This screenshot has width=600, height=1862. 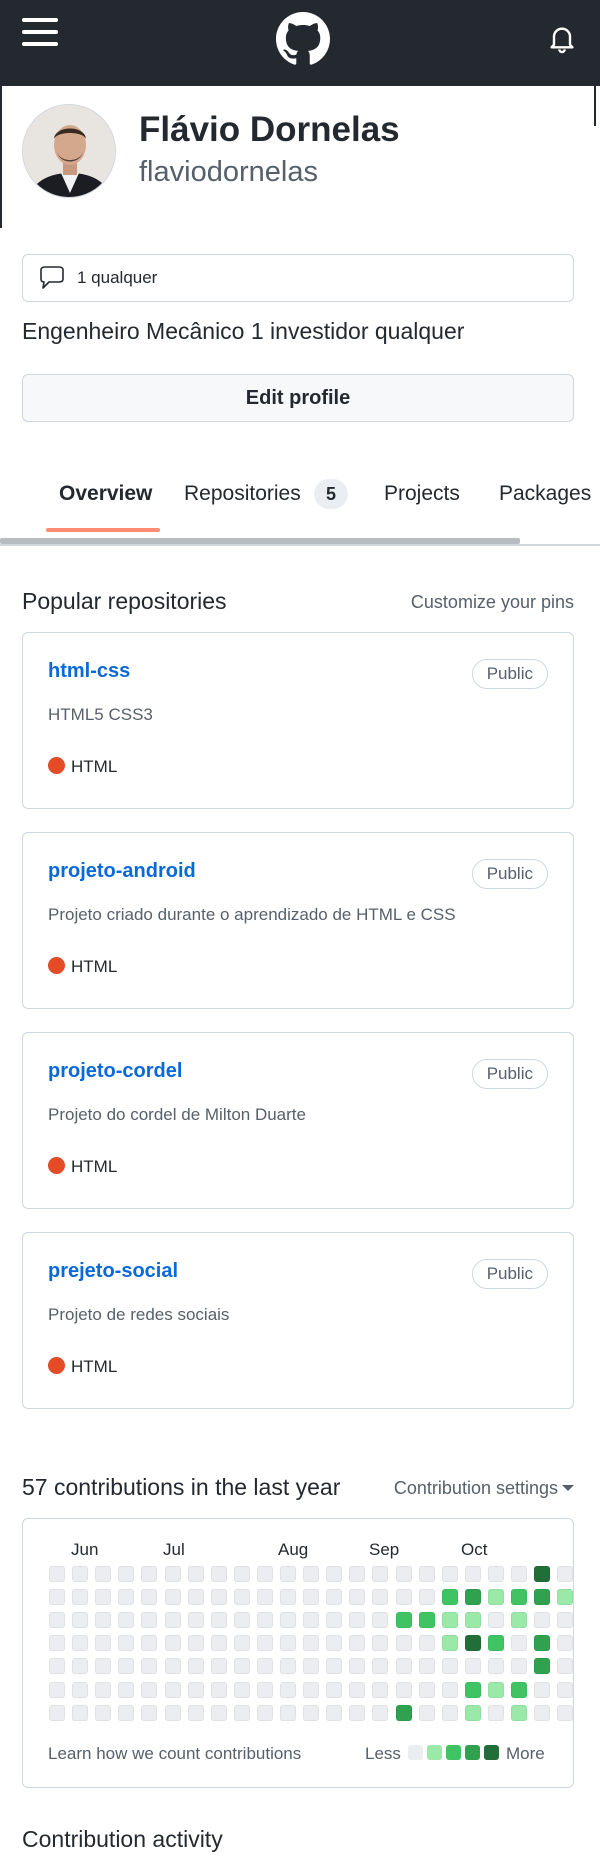 I want to click on edit-profile-button: Edit profile, so click(x=298, y=398).